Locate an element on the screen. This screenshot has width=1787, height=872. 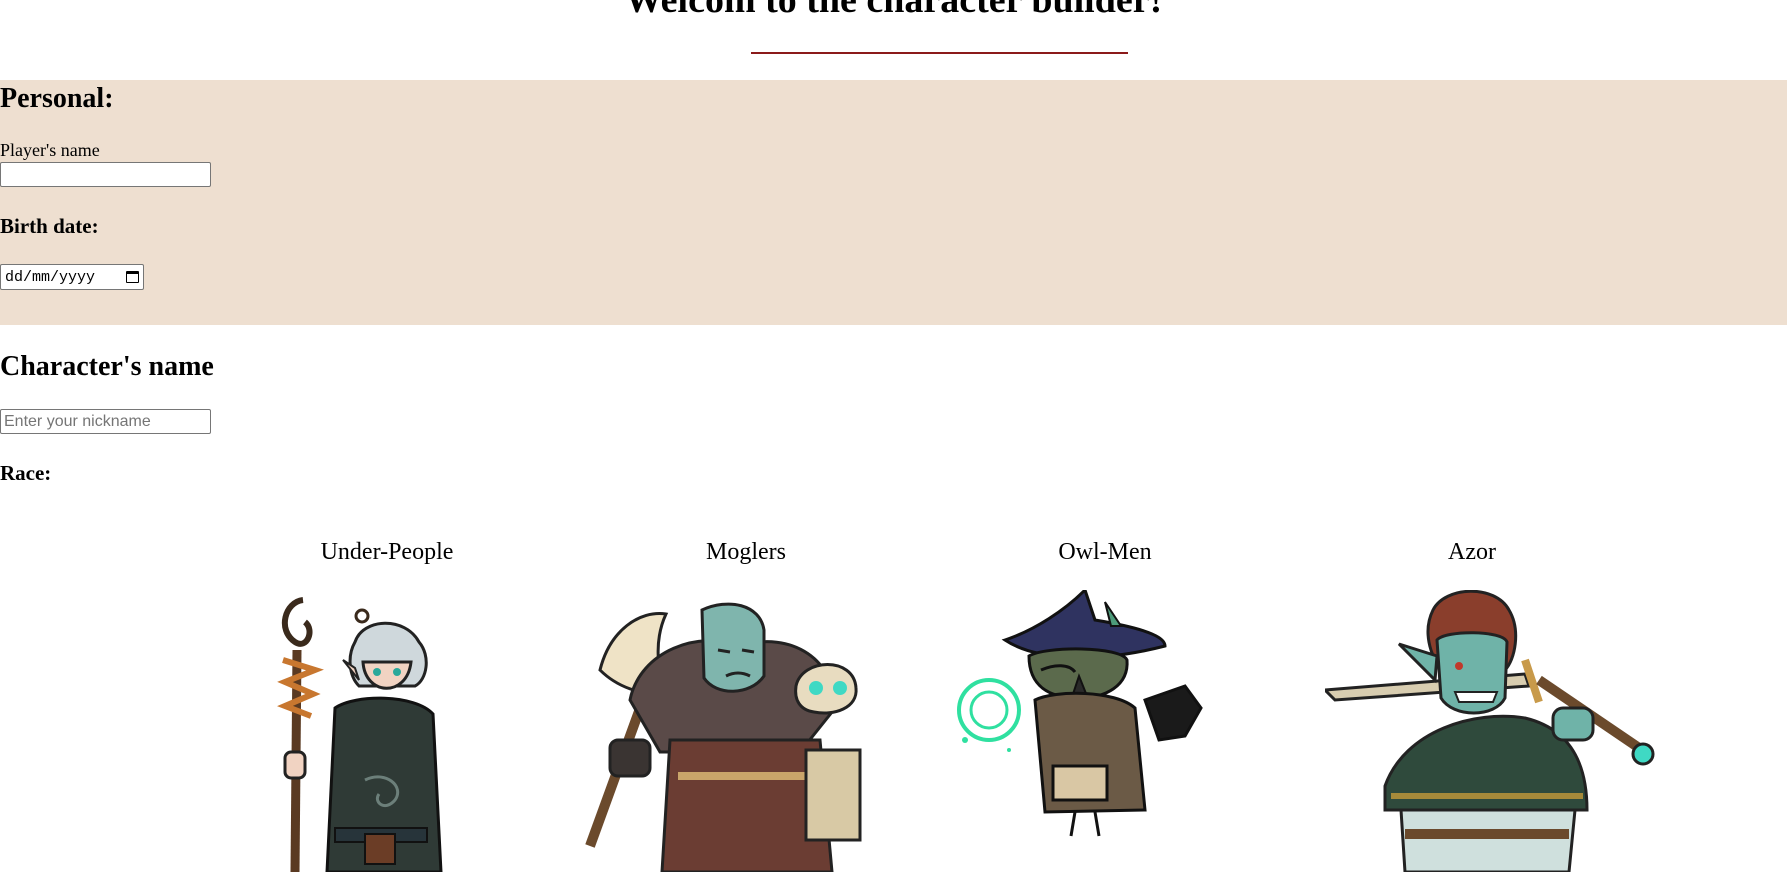
character-name-heading: Character's name is located at coordinates (107, 366).